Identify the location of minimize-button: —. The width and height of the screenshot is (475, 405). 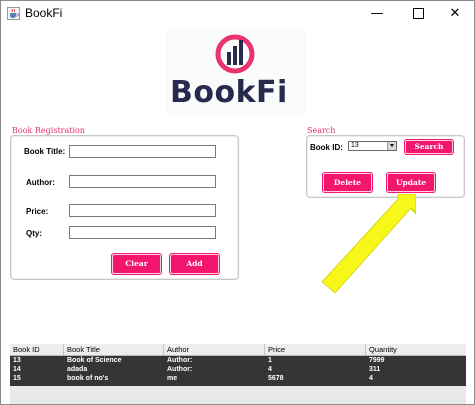
(377, 14).